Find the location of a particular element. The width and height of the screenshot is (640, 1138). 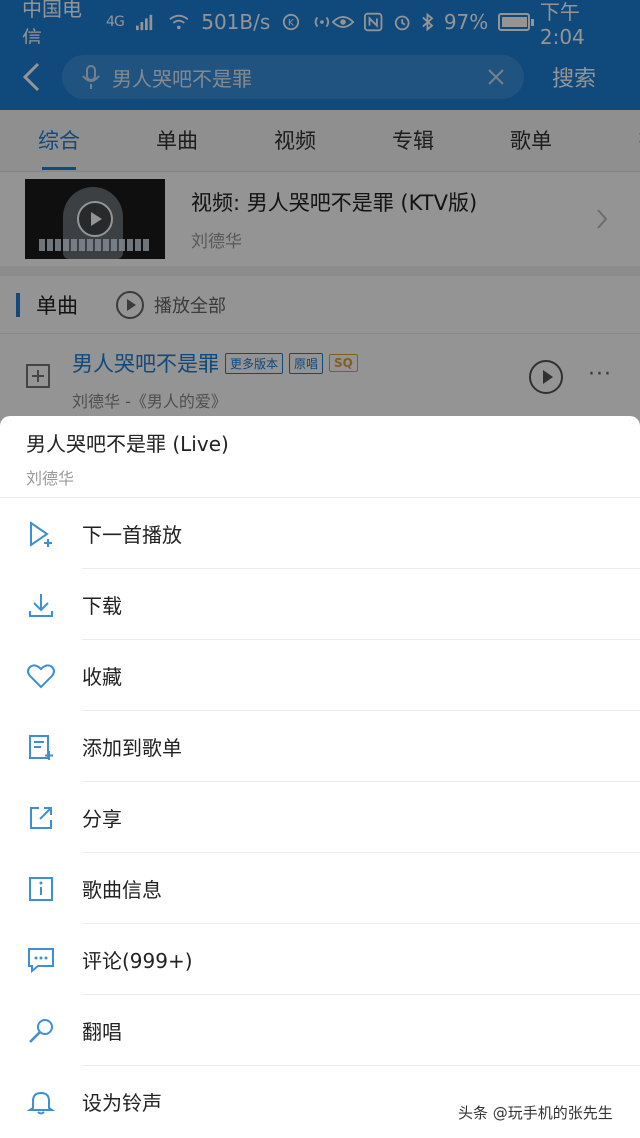

menu-play-next: 下一首播放 is located at coordinates (320, 533).